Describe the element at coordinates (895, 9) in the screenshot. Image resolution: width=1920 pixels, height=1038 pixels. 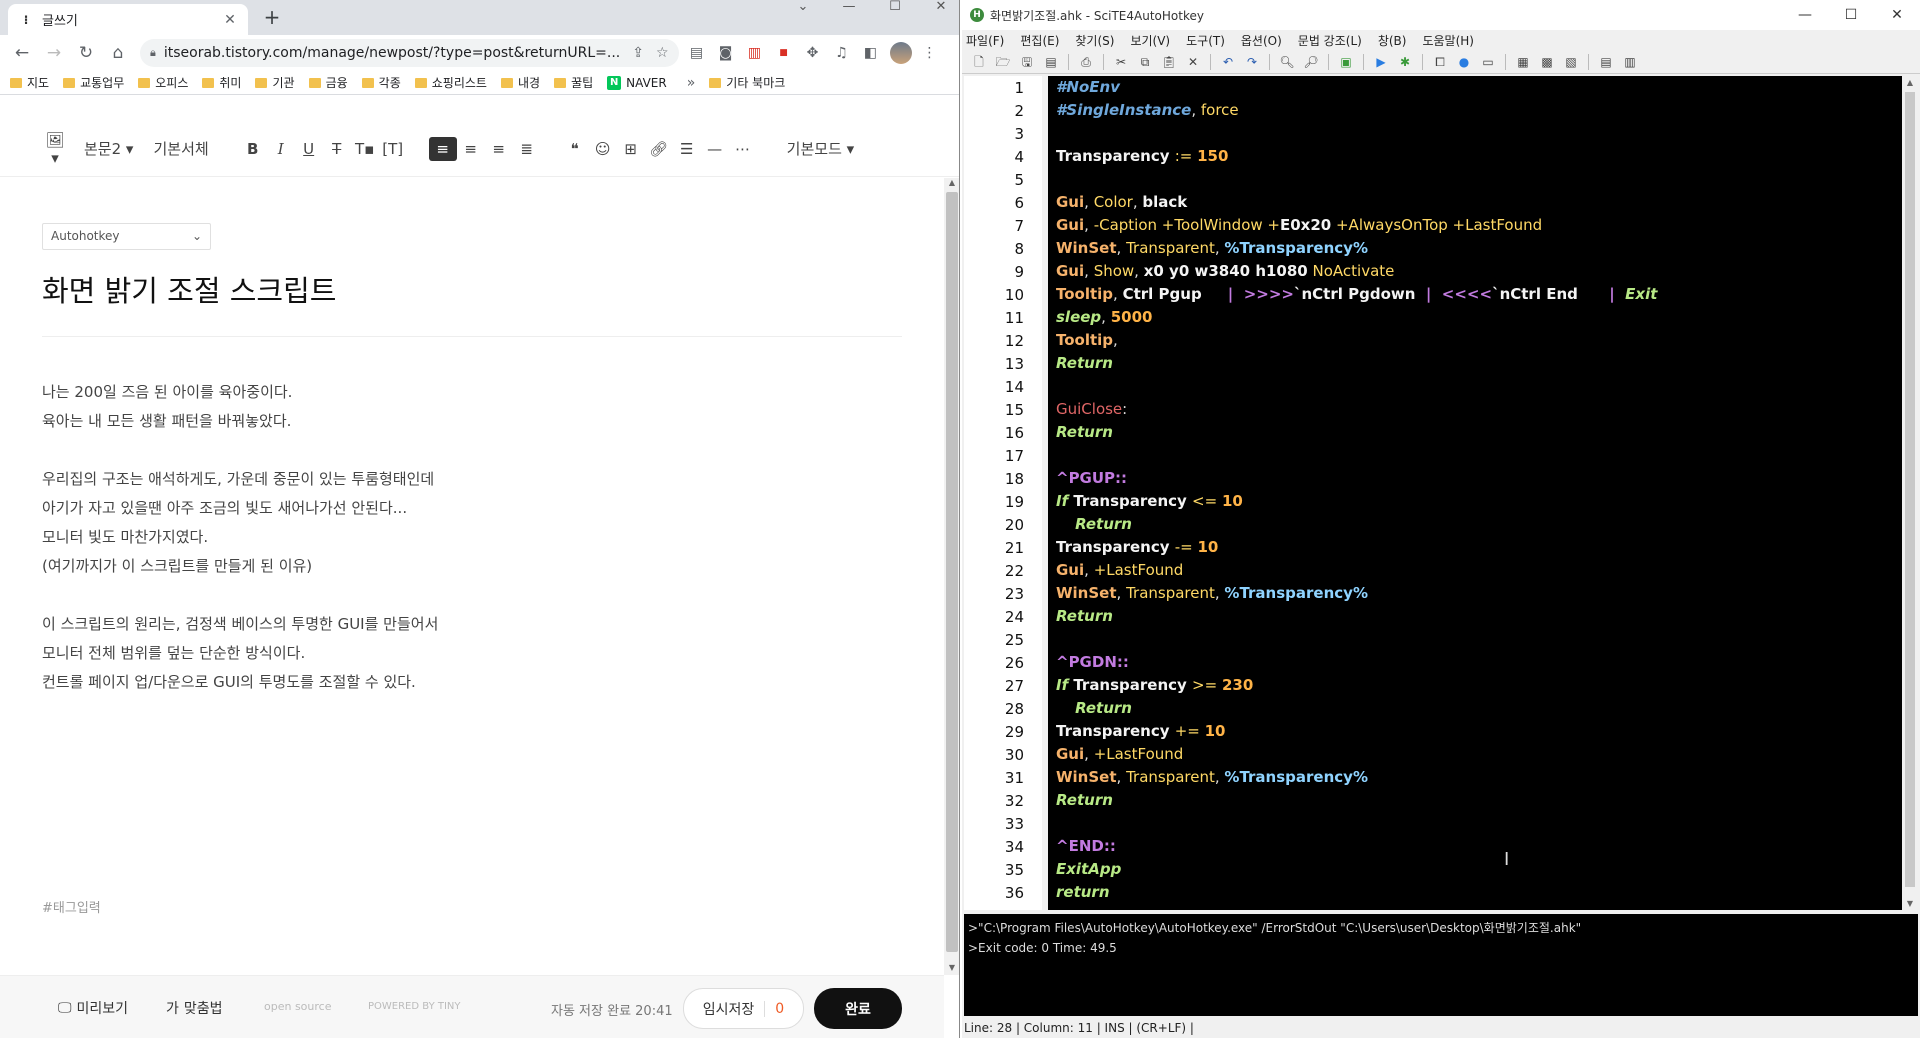
I see `maximize-button: ☐` at that location.